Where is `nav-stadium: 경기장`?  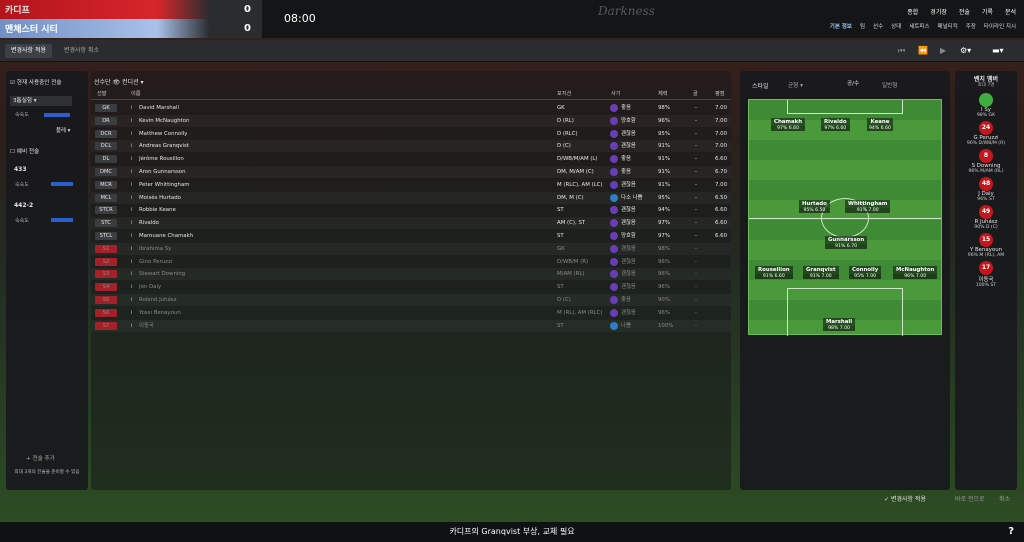 nav-stadium: 경기장 is located at coordinates (938, 11).